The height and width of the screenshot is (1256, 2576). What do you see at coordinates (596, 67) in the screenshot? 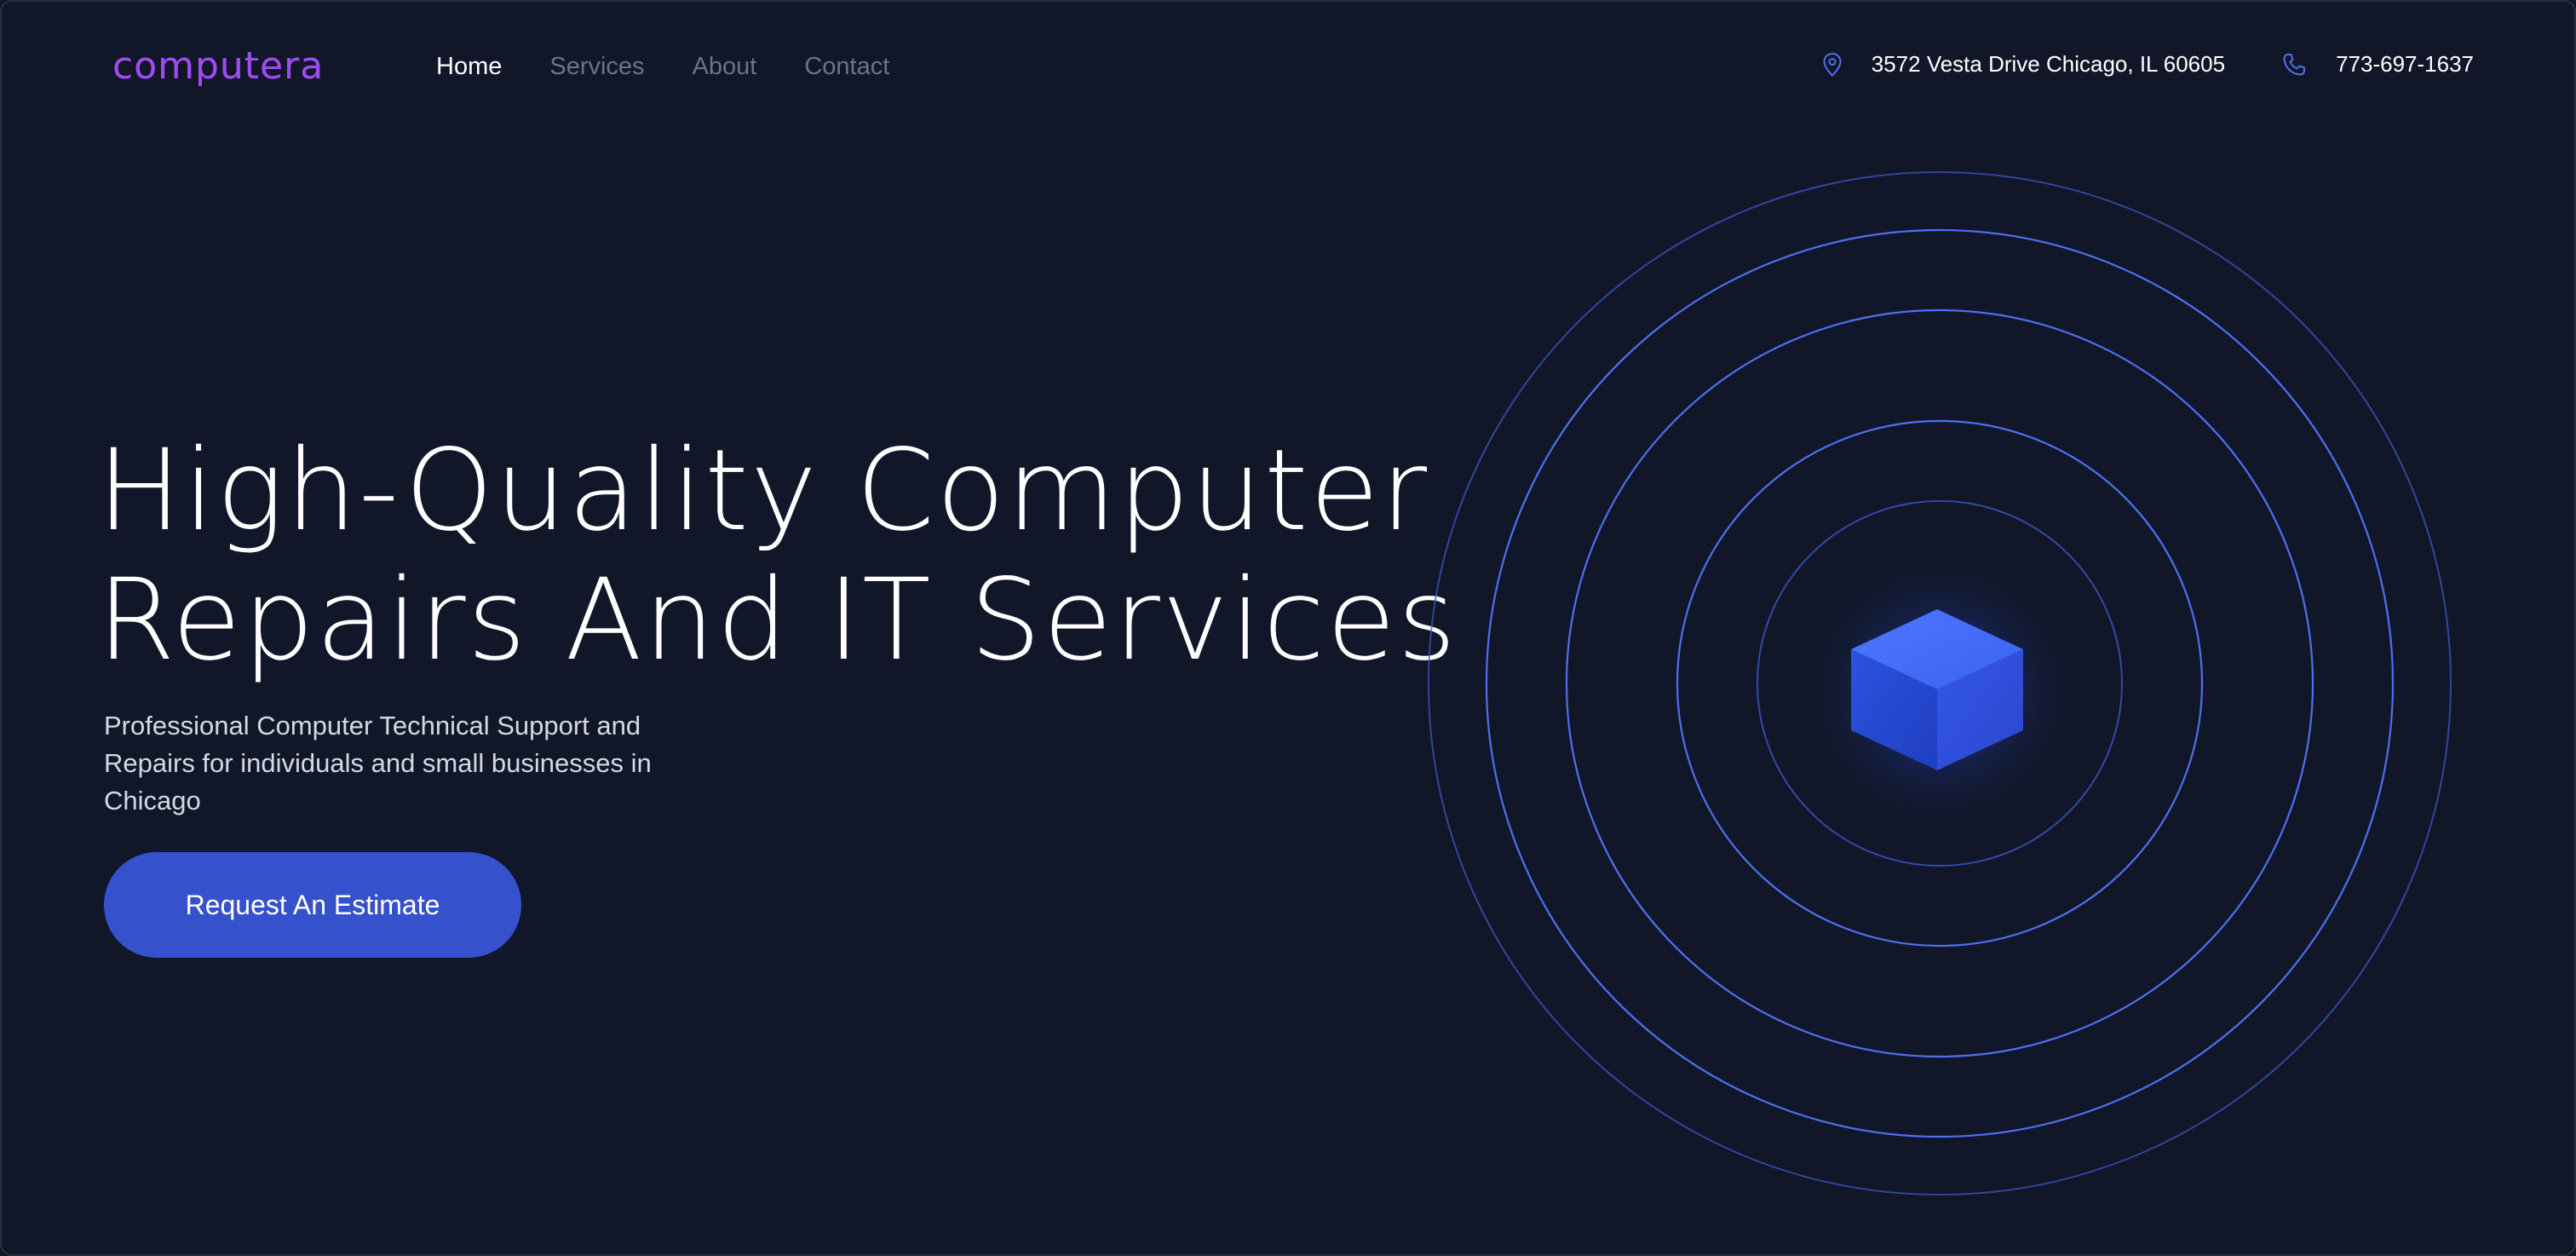
I see `nav-services: Services` at bounding box center [596, 67].